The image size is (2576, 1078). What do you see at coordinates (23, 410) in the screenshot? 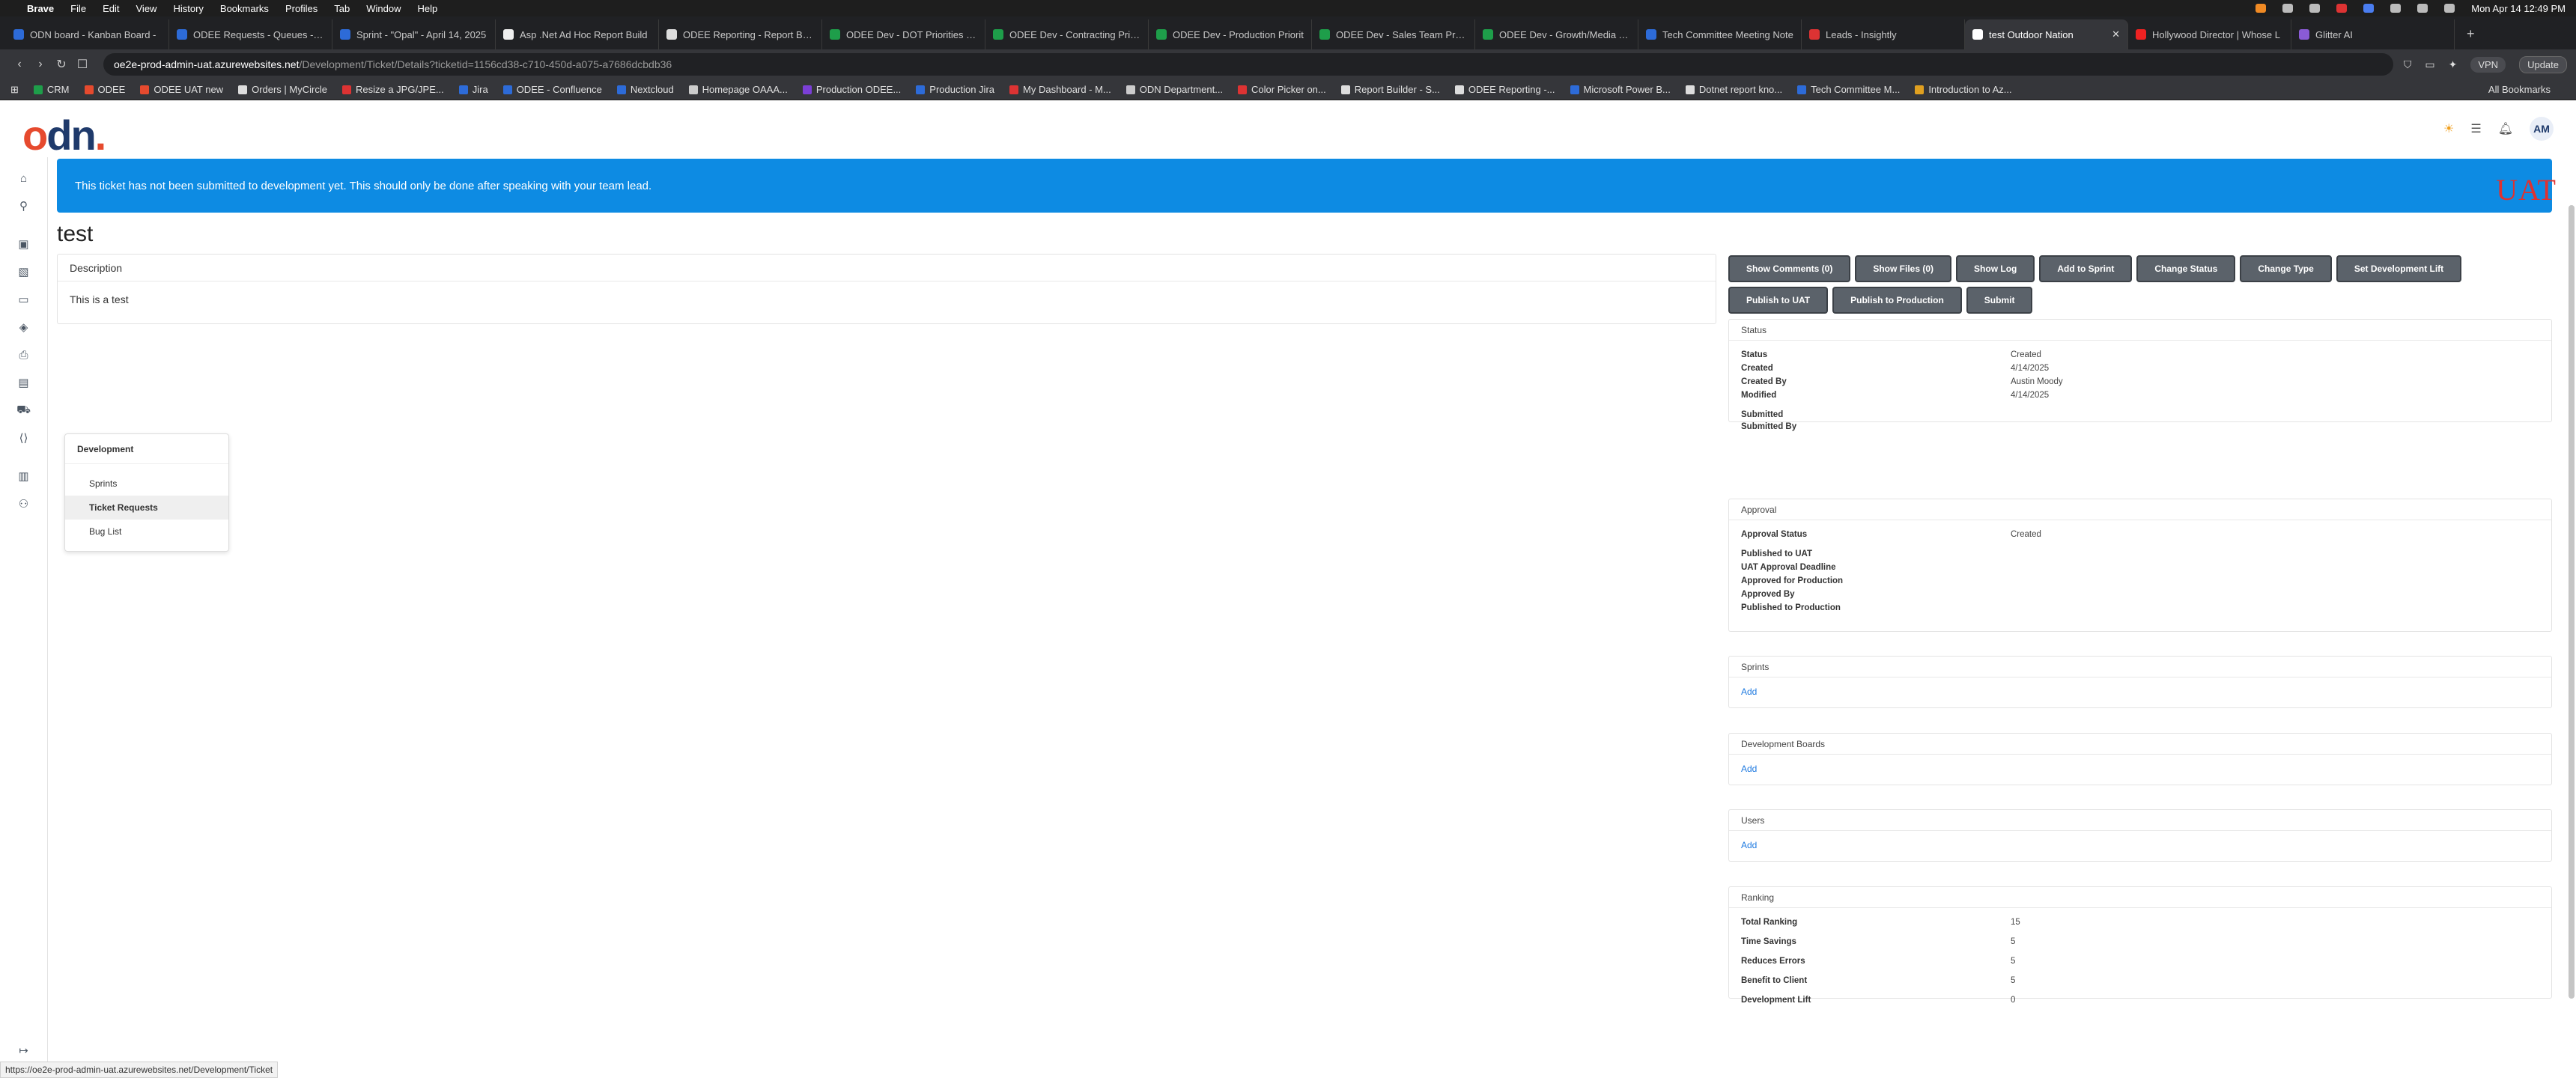
I see `truck-icon: ⛟` at bounding box center [23, 410].